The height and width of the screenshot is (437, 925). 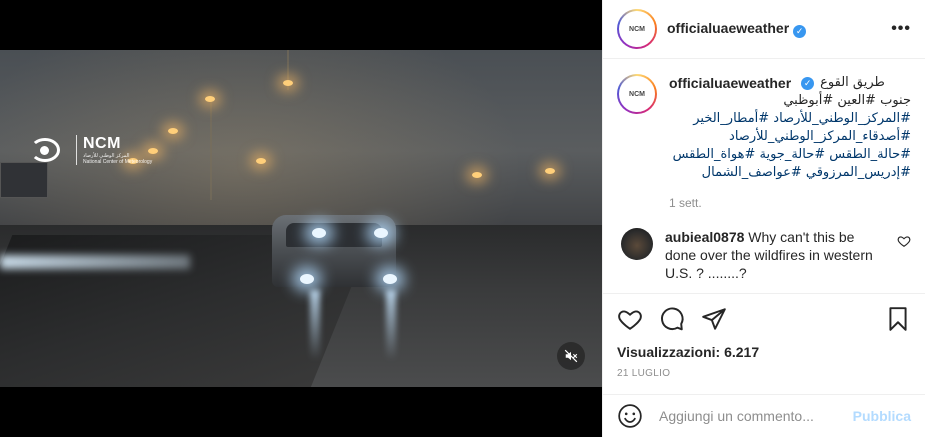 What do you see at coordinates (901, 29) in the screenshot?
I see `more-icon: •••` at bounding box center [901, 29].